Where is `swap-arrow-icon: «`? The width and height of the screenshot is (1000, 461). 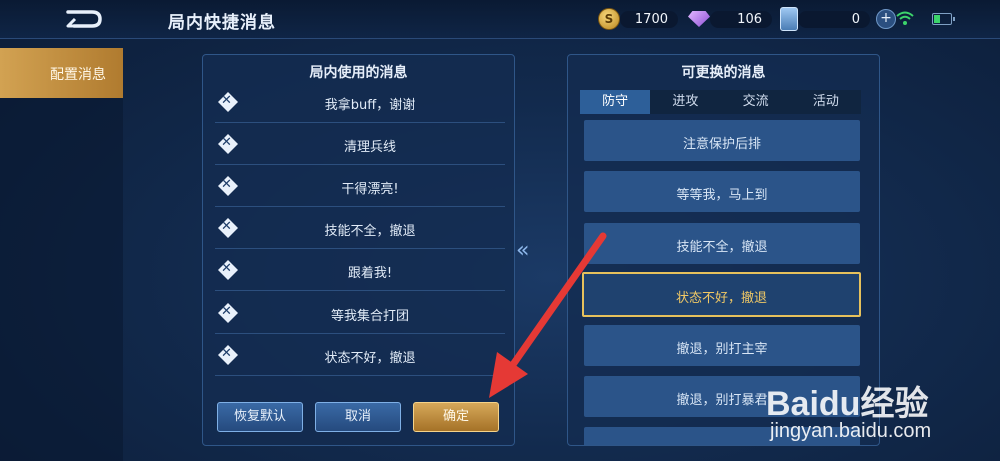
swap-arrow-icon: « is located at coordinates (522, 250).